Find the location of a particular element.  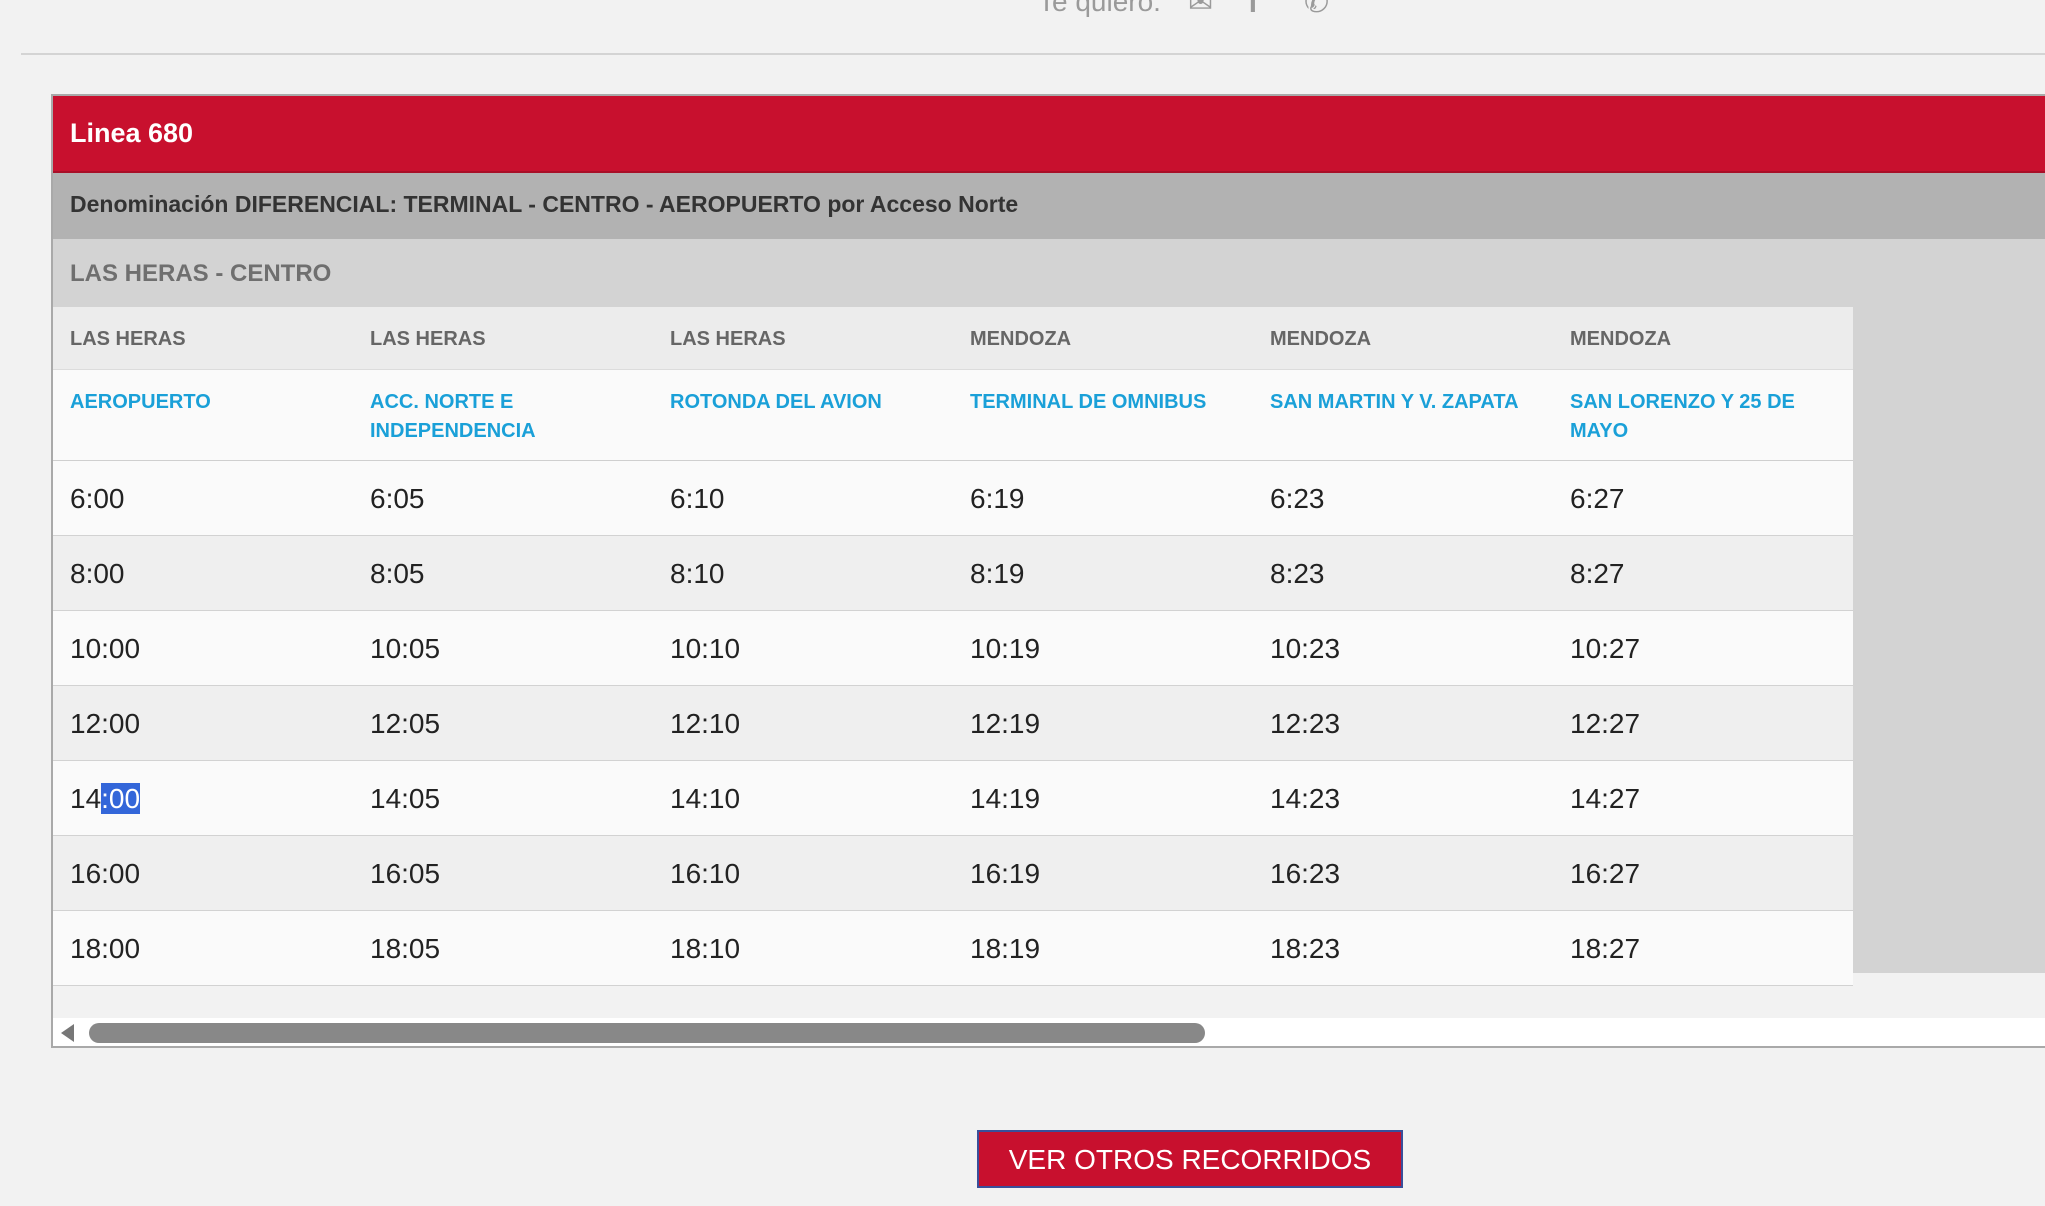

departure-time: 12:27 is located at coordinates (1605, 723).